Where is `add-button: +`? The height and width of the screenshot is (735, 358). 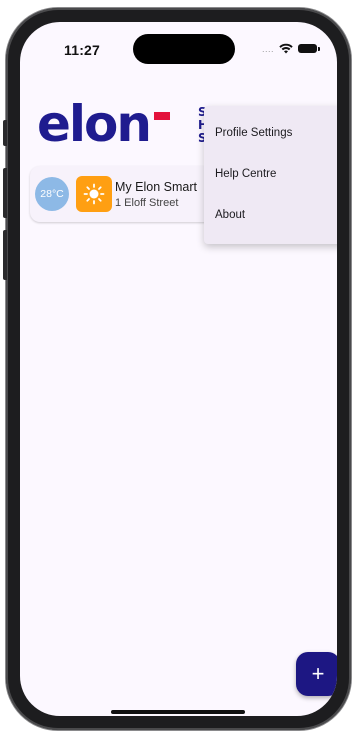 add-button: + is located at coordinates (316, 674).